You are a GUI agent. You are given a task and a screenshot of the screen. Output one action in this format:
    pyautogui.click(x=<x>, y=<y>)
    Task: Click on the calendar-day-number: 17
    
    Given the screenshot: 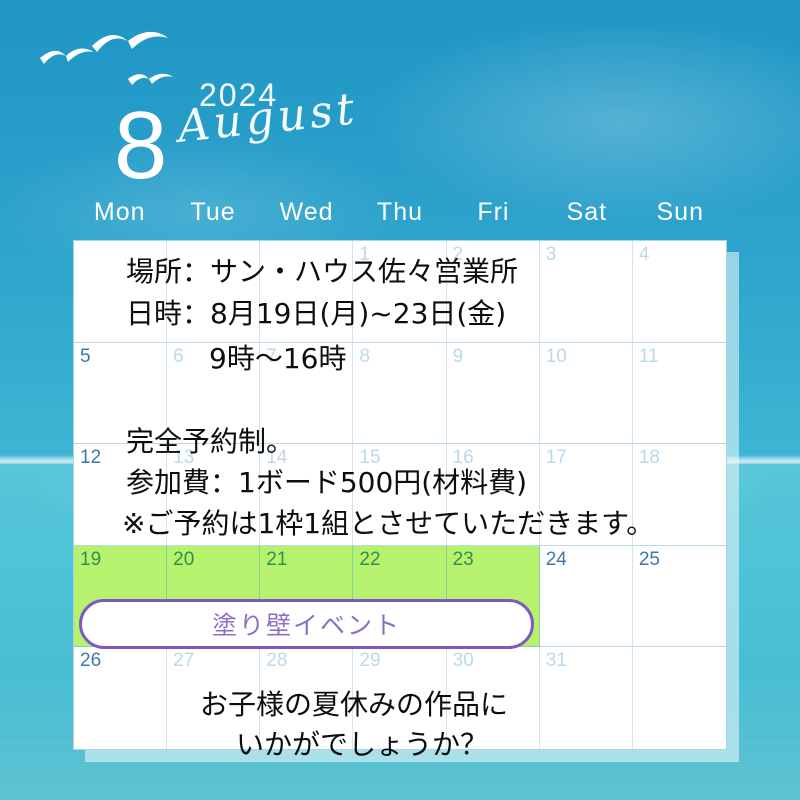 What is the action you would take?
    pyautogui.click(x=556, y=458)
    